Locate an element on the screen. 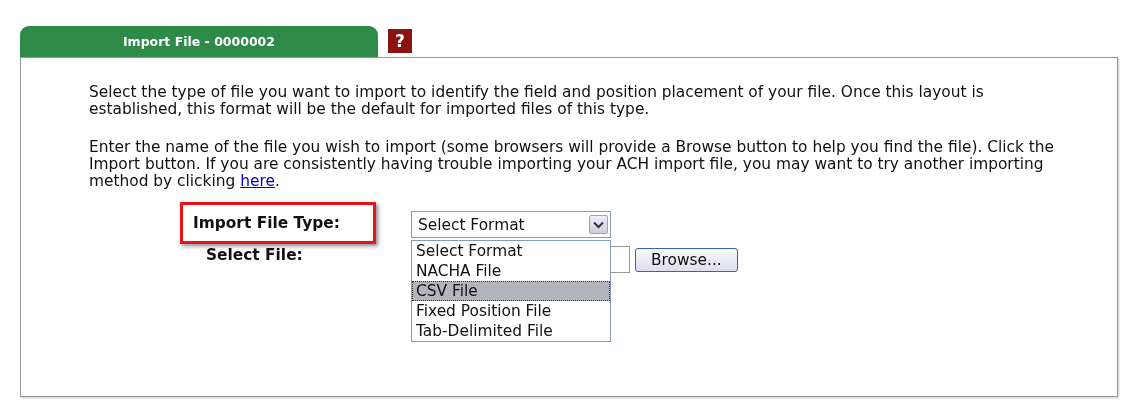 This screenshot has height=405, width=1124. here-link: here is located at coordinates (257, 181).